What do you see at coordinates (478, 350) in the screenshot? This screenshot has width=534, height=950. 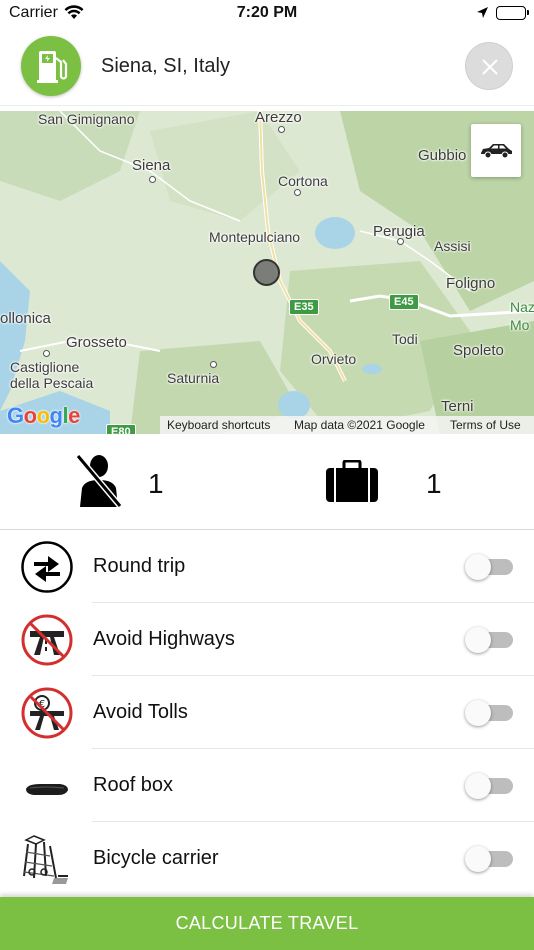 I see `map-label-spoleto: Spoleto` at bounding box center [478, 350].